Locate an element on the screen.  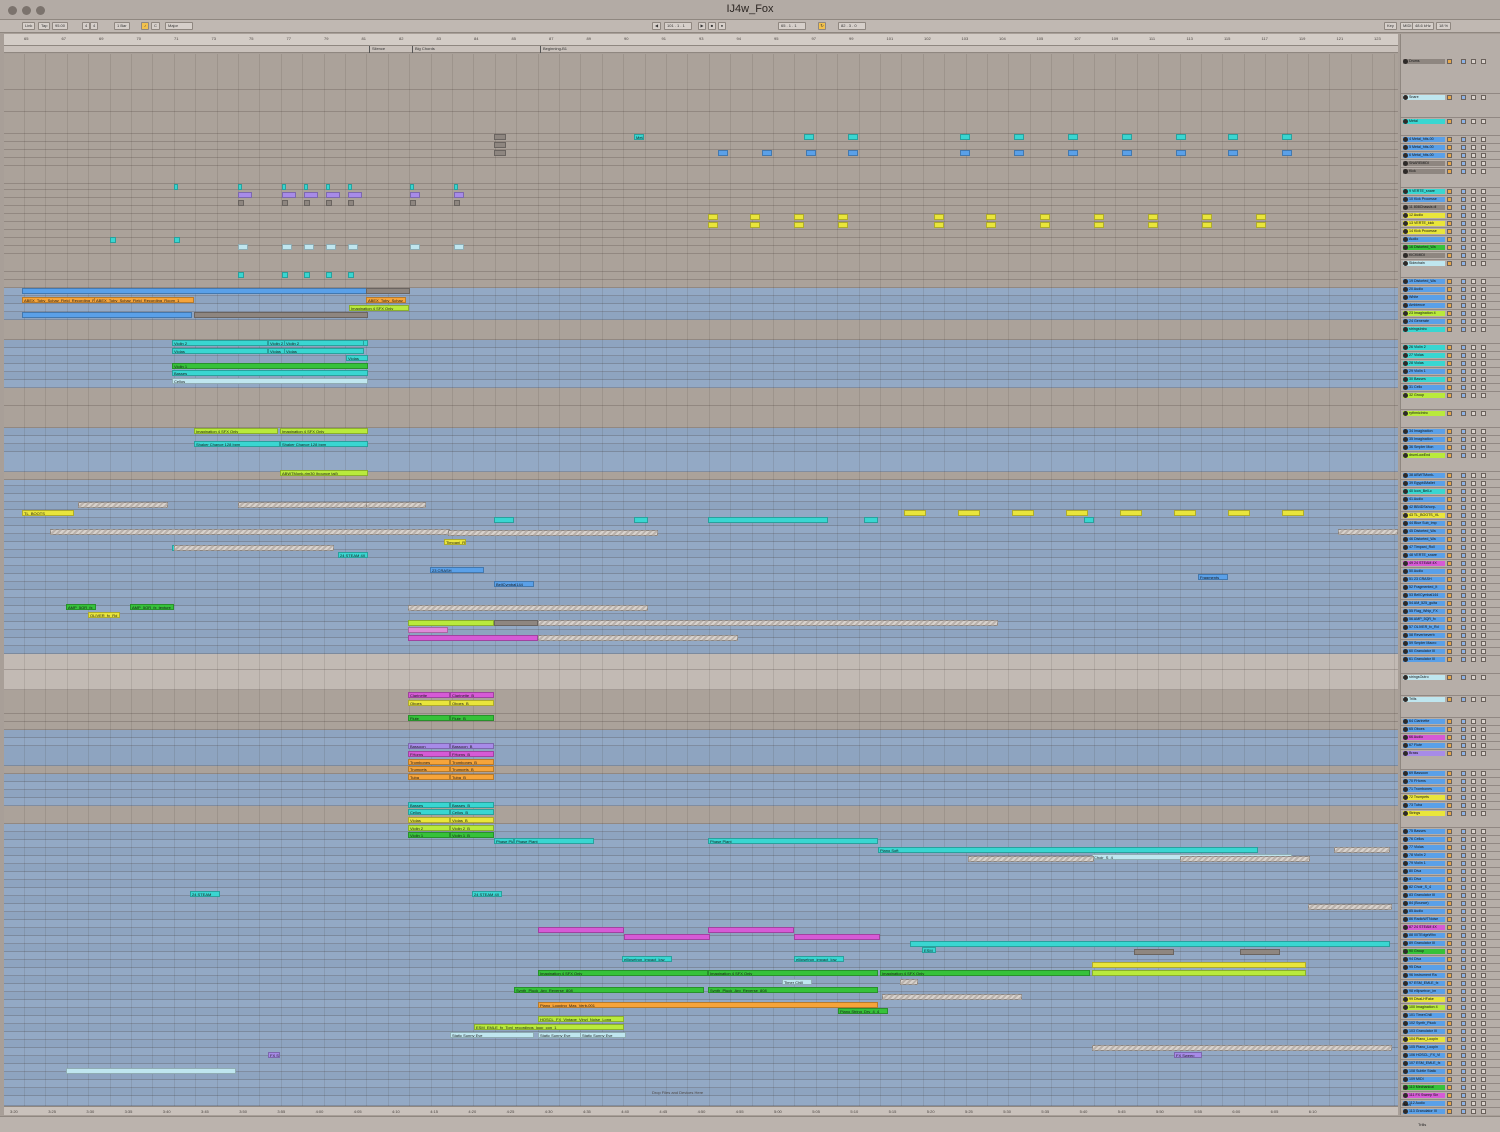
track-name: Drums is located at coordinates (1424, 61).